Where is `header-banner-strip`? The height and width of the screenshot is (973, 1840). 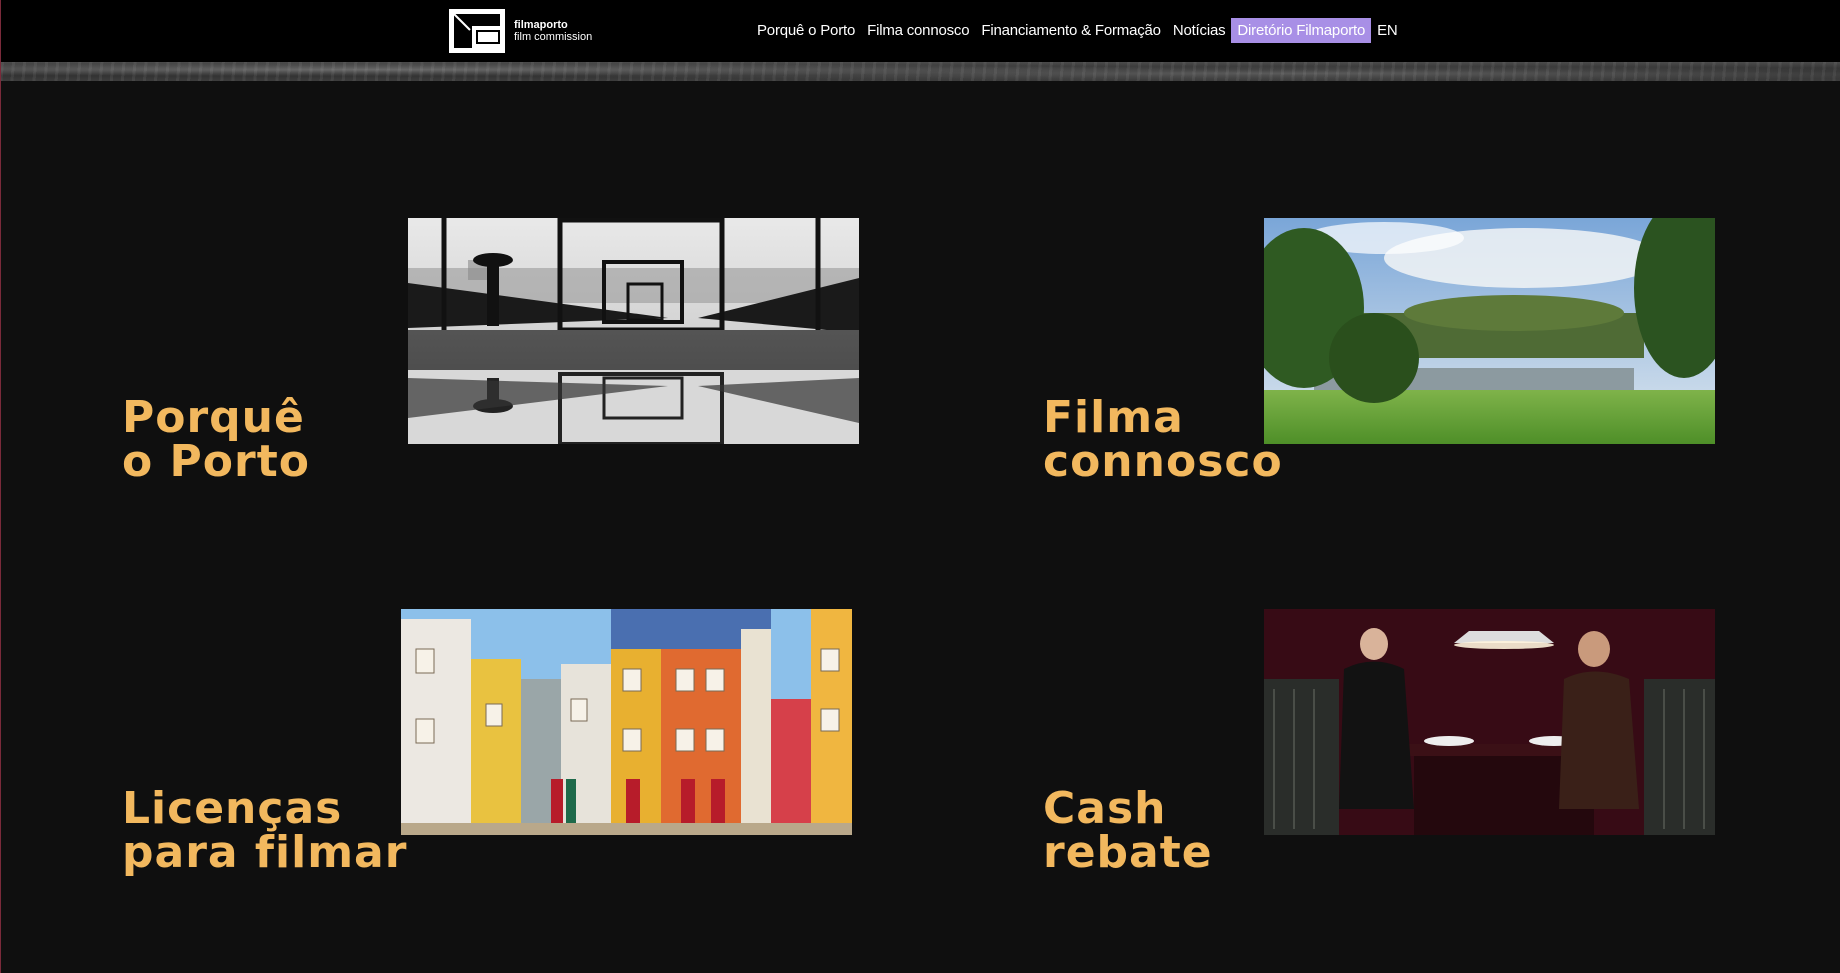 header-banner-strip is located at coordinates (920, 71).